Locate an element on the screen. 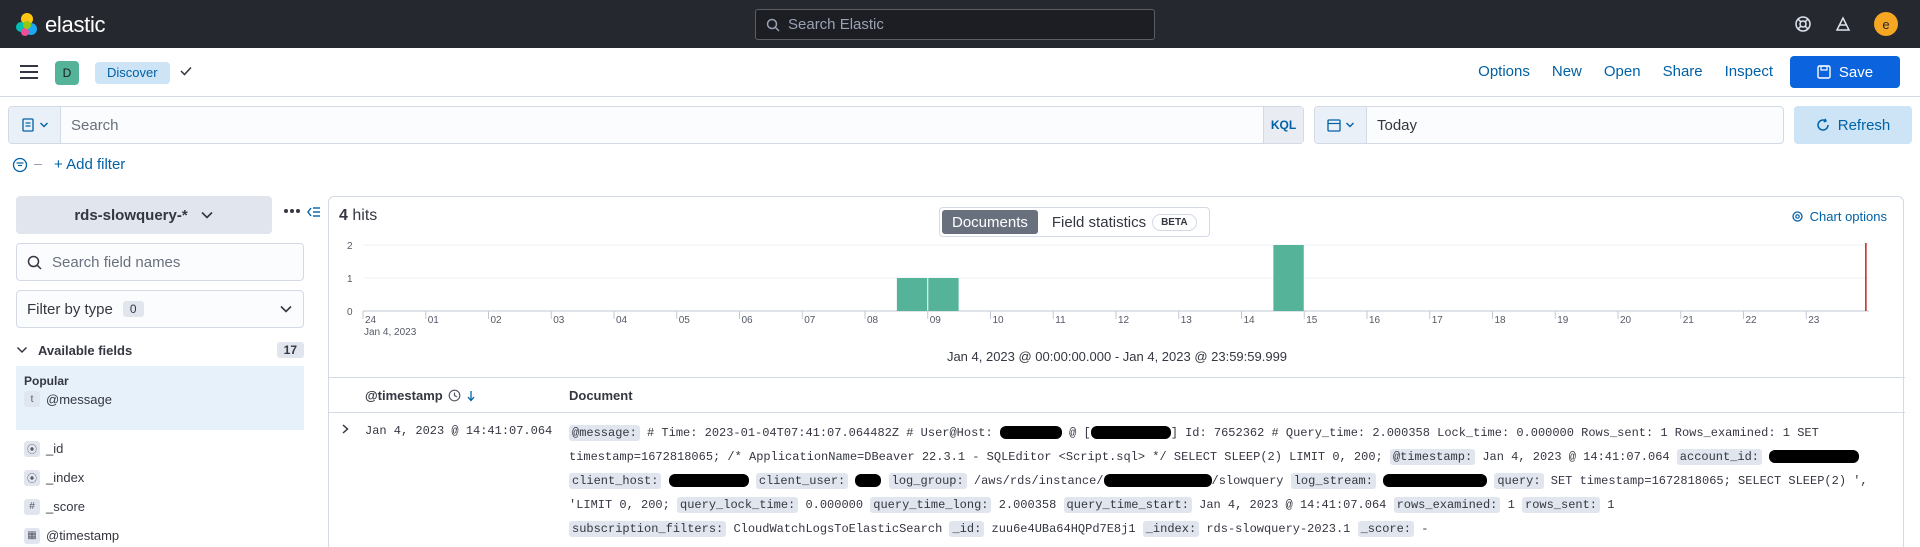 Image resolution: width=1920 pixels, height=547 pixels. field-value: rds-slowquery-2023.1 is located at coordinates (1278, 529).